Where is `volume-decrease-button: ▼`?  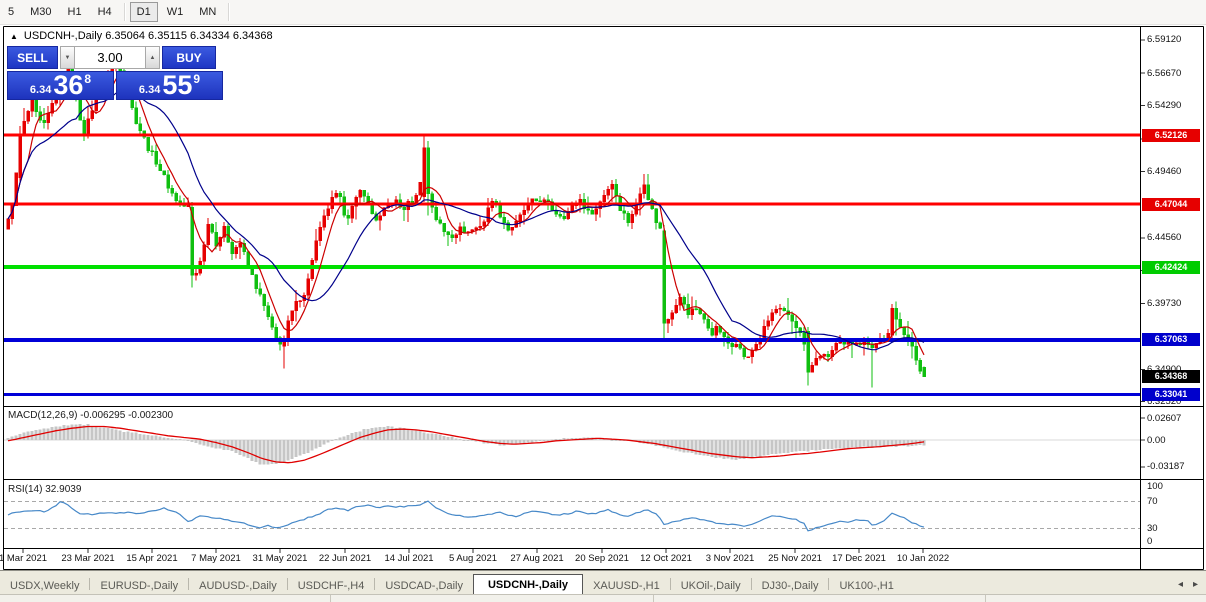
volume-decrease-button: ▼ is located at coordinates (67, 57).